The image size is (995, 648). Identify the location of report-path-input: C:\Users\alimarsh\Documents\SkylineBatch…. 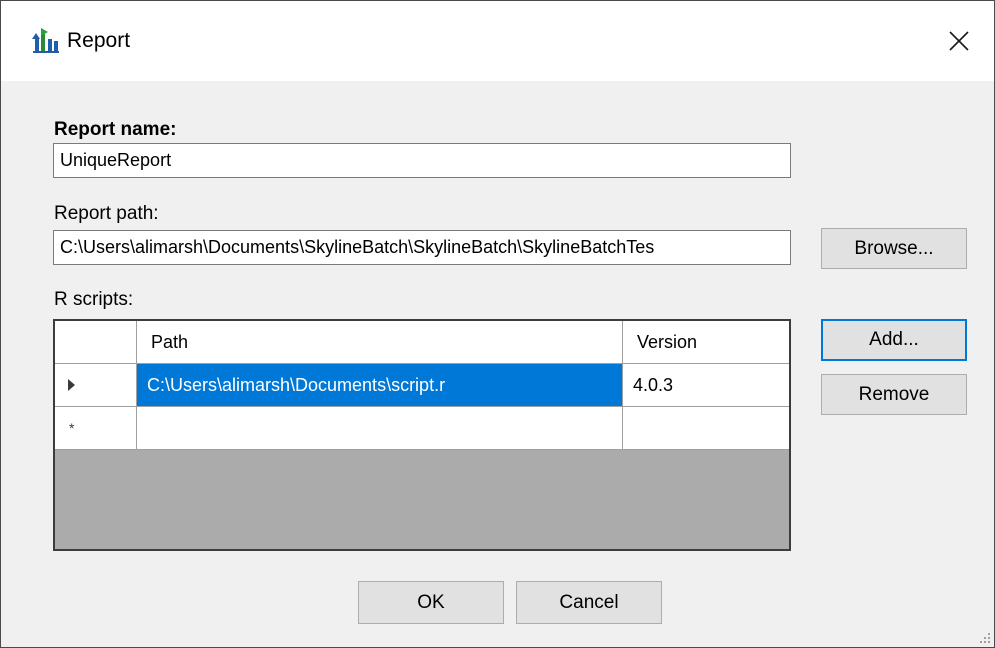
(422, 247).